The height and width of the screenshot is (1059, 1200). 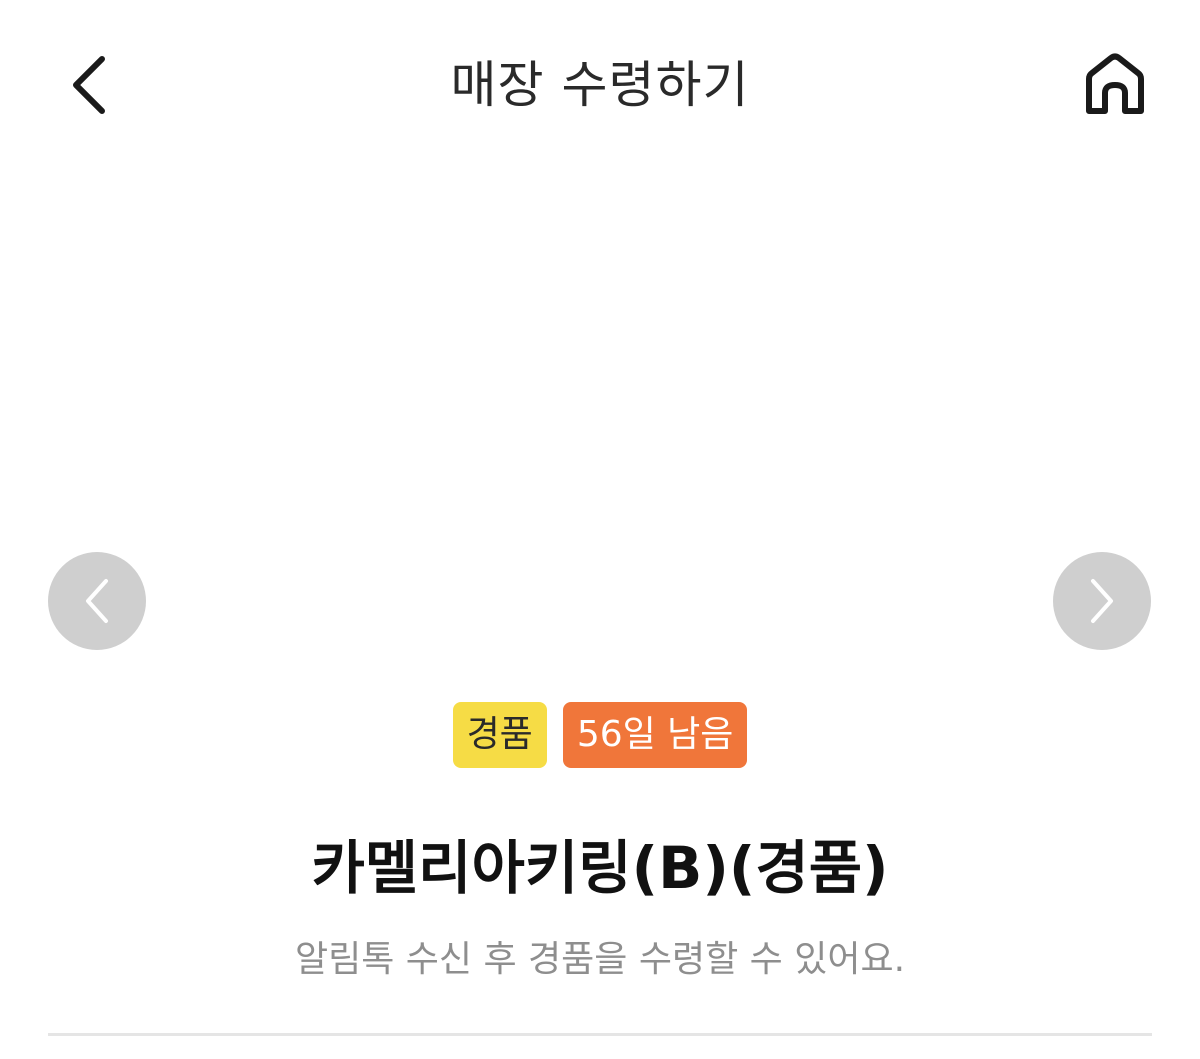 What do you see at coordinates (600, 959) in the screenshot?
I see `pickup-notice: 알림톡 수신 후 경품을 수령할 수 있어요.` at bounding box center [600, 959].